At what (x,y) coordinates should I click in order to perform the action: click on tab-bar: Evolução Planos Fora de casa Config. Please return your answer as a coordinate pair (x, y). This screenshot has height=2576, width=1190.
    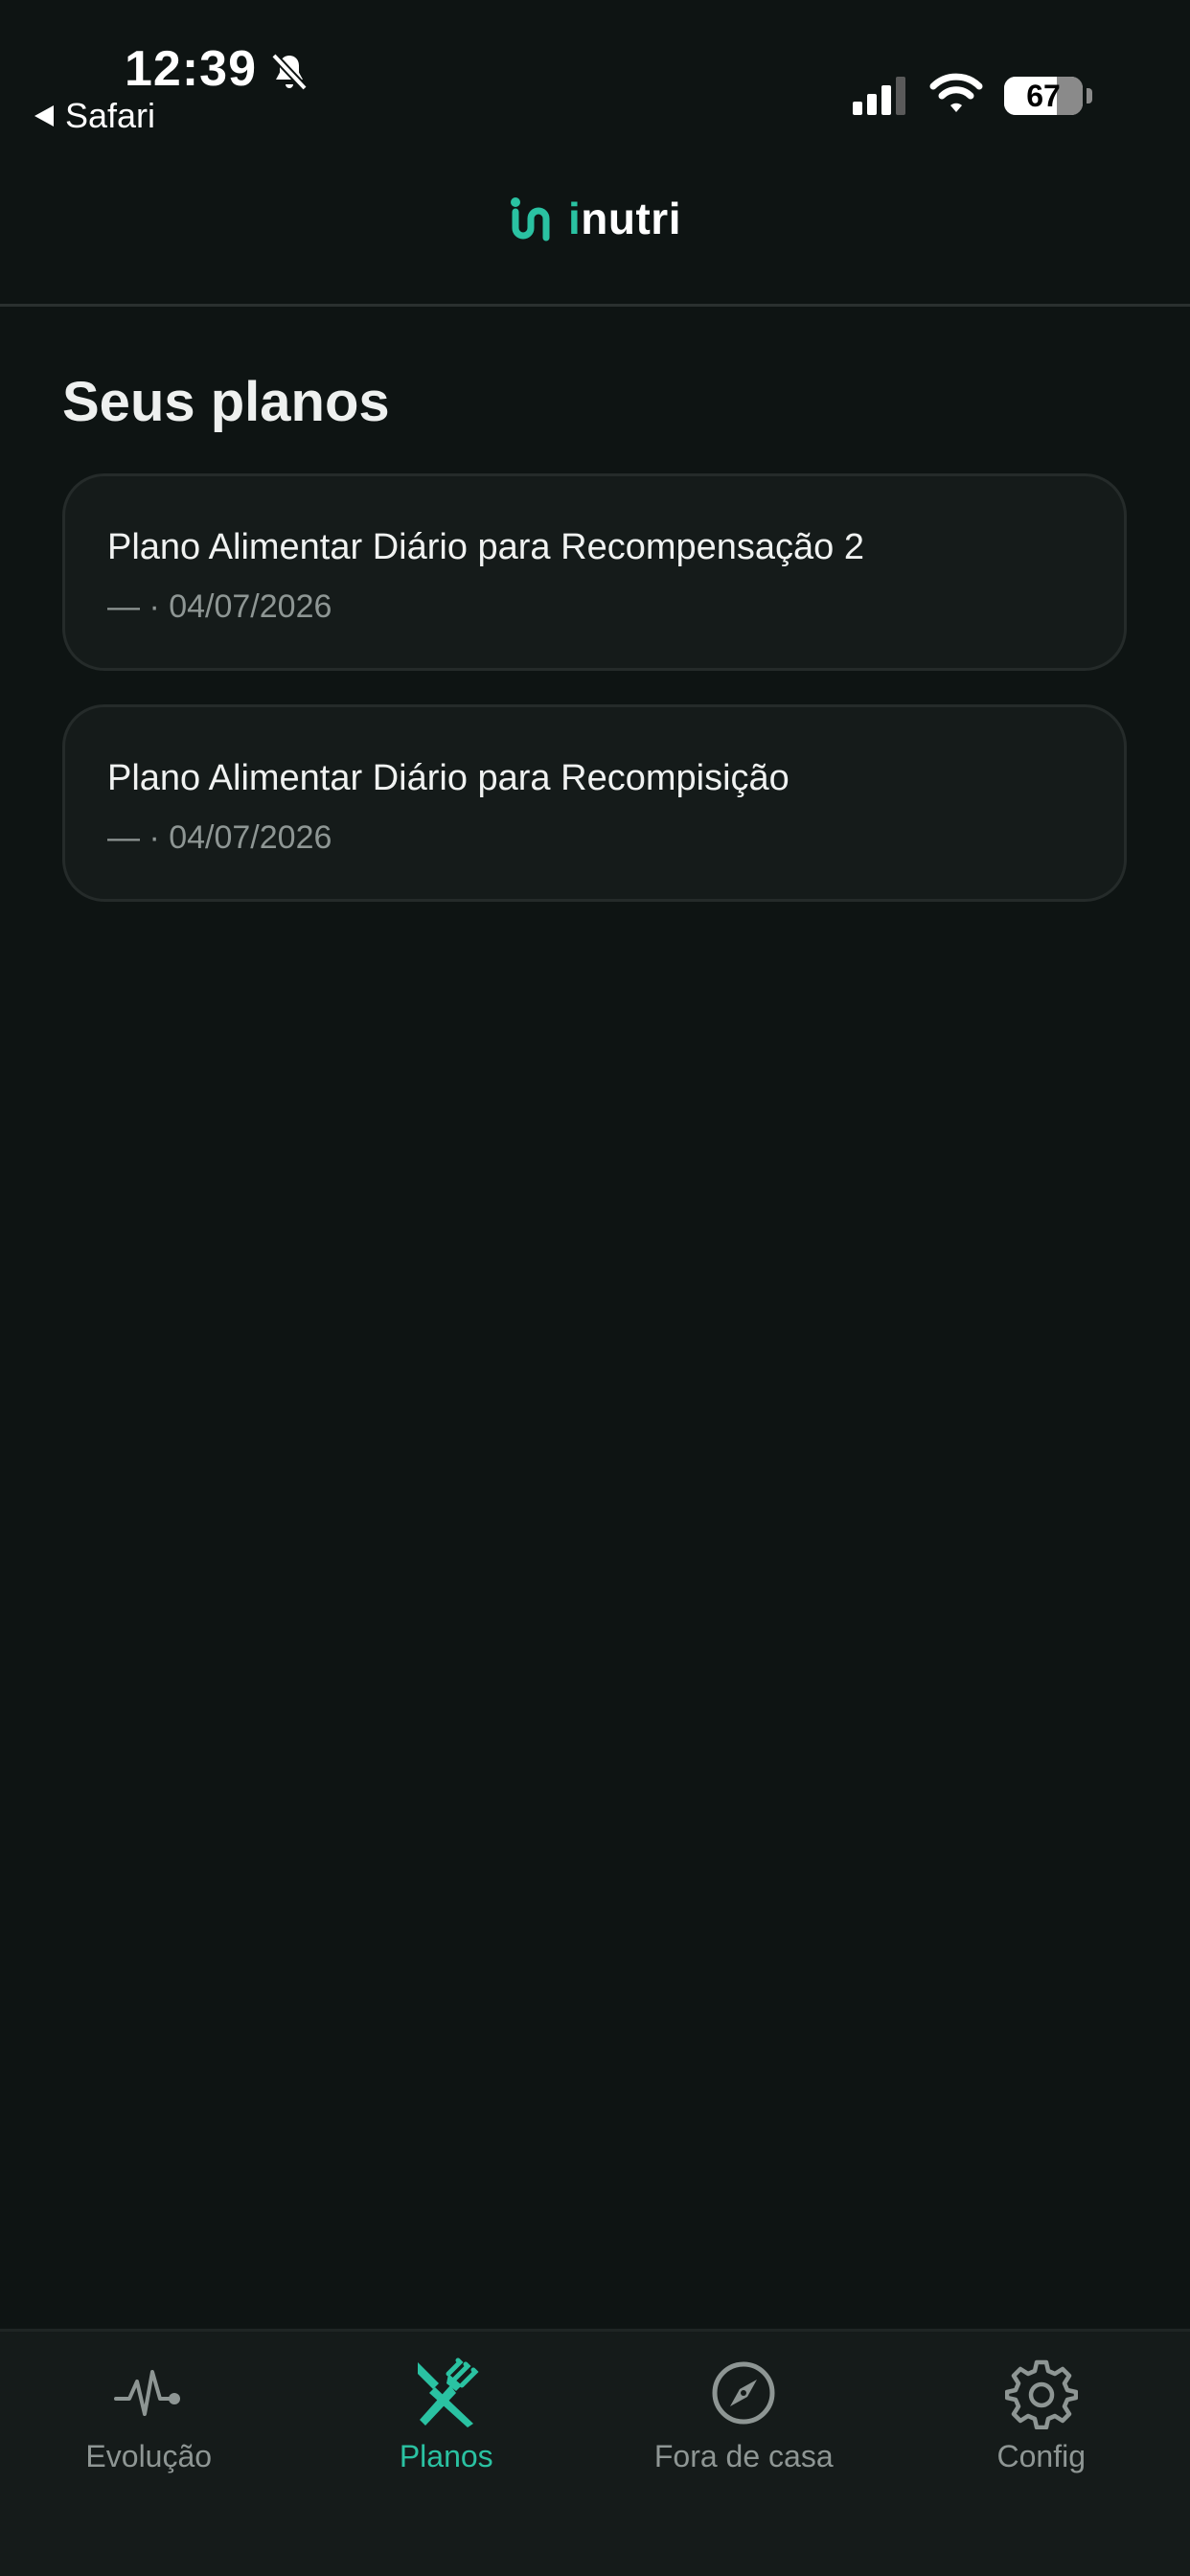
    Looking at the image, I should click on (595, 2452).